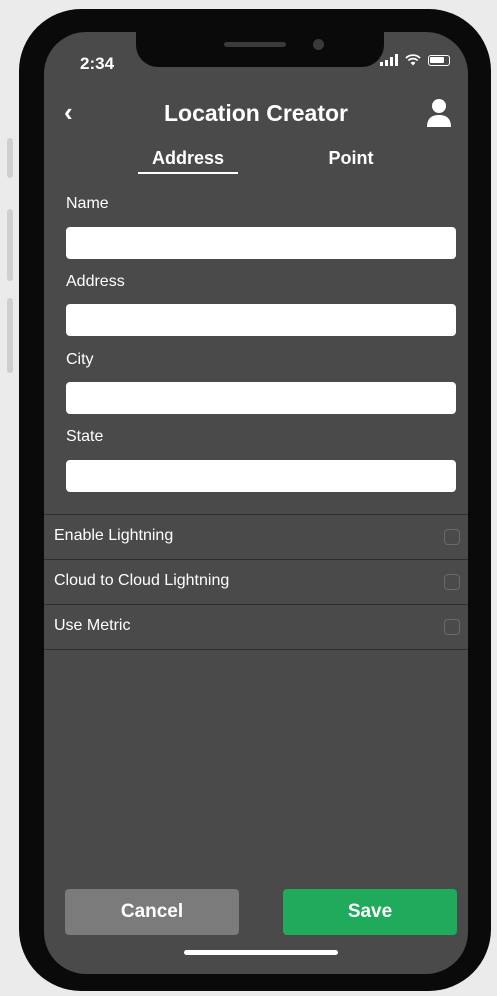 This screenshot has width=497, height=996. What do you see at coordinates (256, 166) in the screenshot?
I see `mode-tabs: Address Point` at bounding box center [256, 166].